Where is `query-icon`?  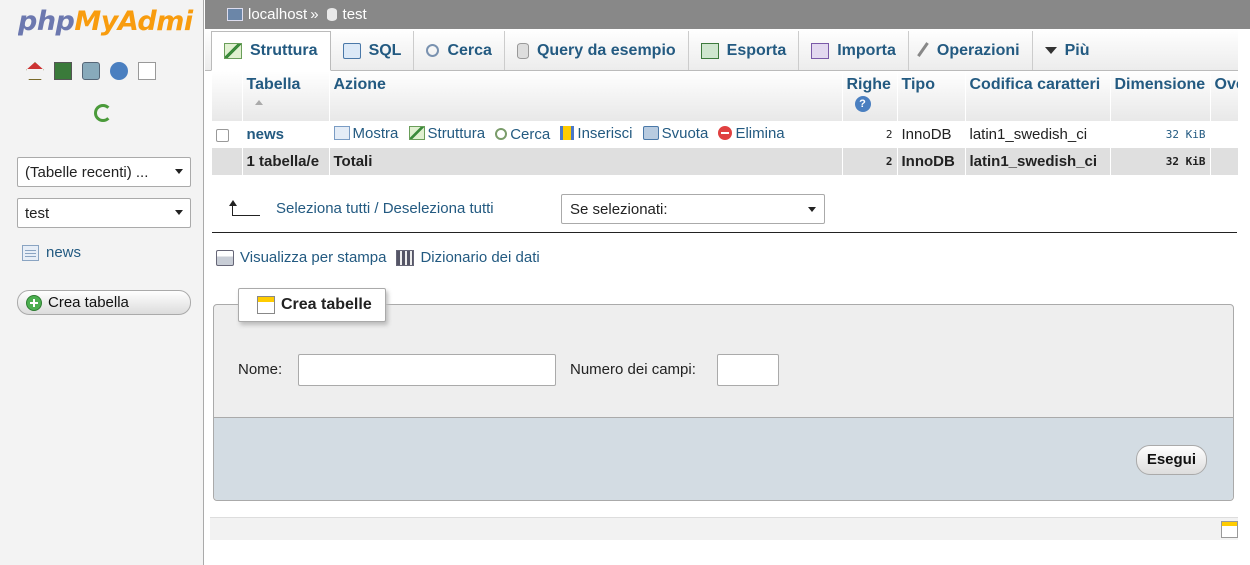
query-icon is located at coordinates (522, 50).